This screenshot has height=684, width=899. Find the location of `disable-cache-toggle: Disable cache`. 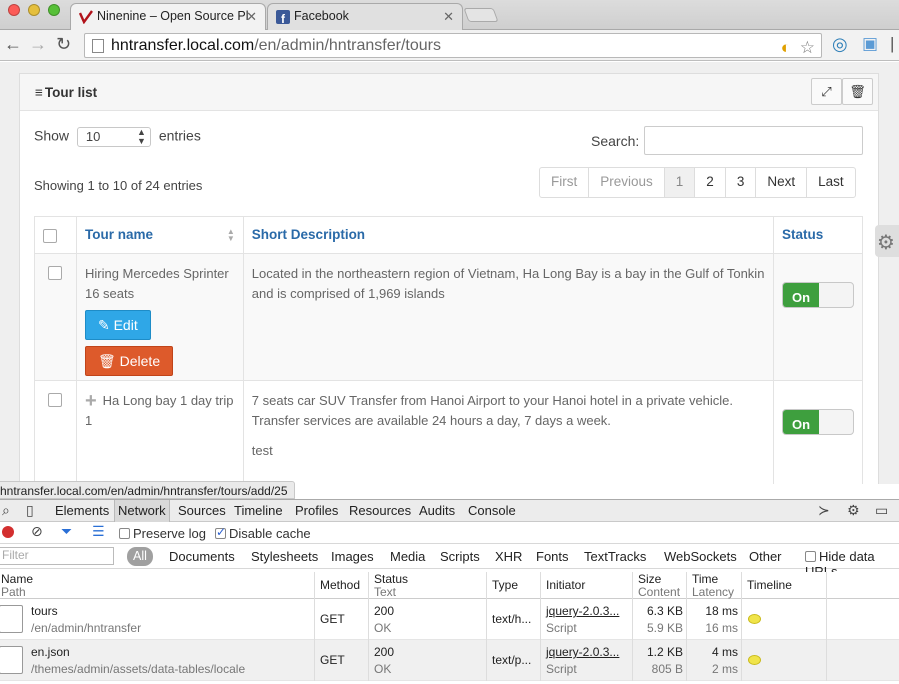

disable-cache-toggle: Disable cache is located at coordinates (263, 533).